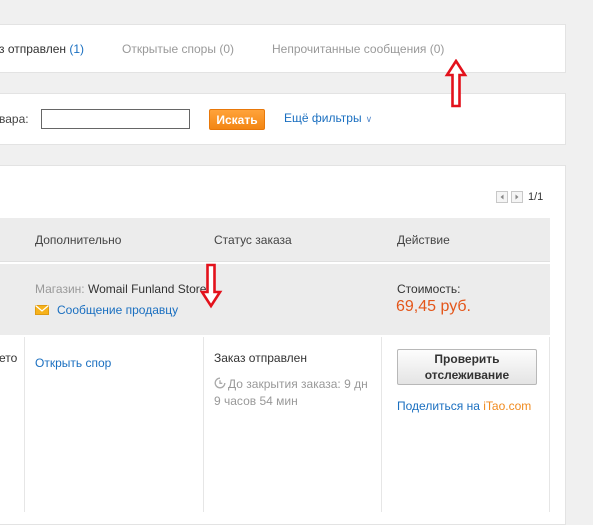  What do you see at coordinates (115, 119) in the screenshot?
I see `product-search-input` at bounding box center [115, 119].